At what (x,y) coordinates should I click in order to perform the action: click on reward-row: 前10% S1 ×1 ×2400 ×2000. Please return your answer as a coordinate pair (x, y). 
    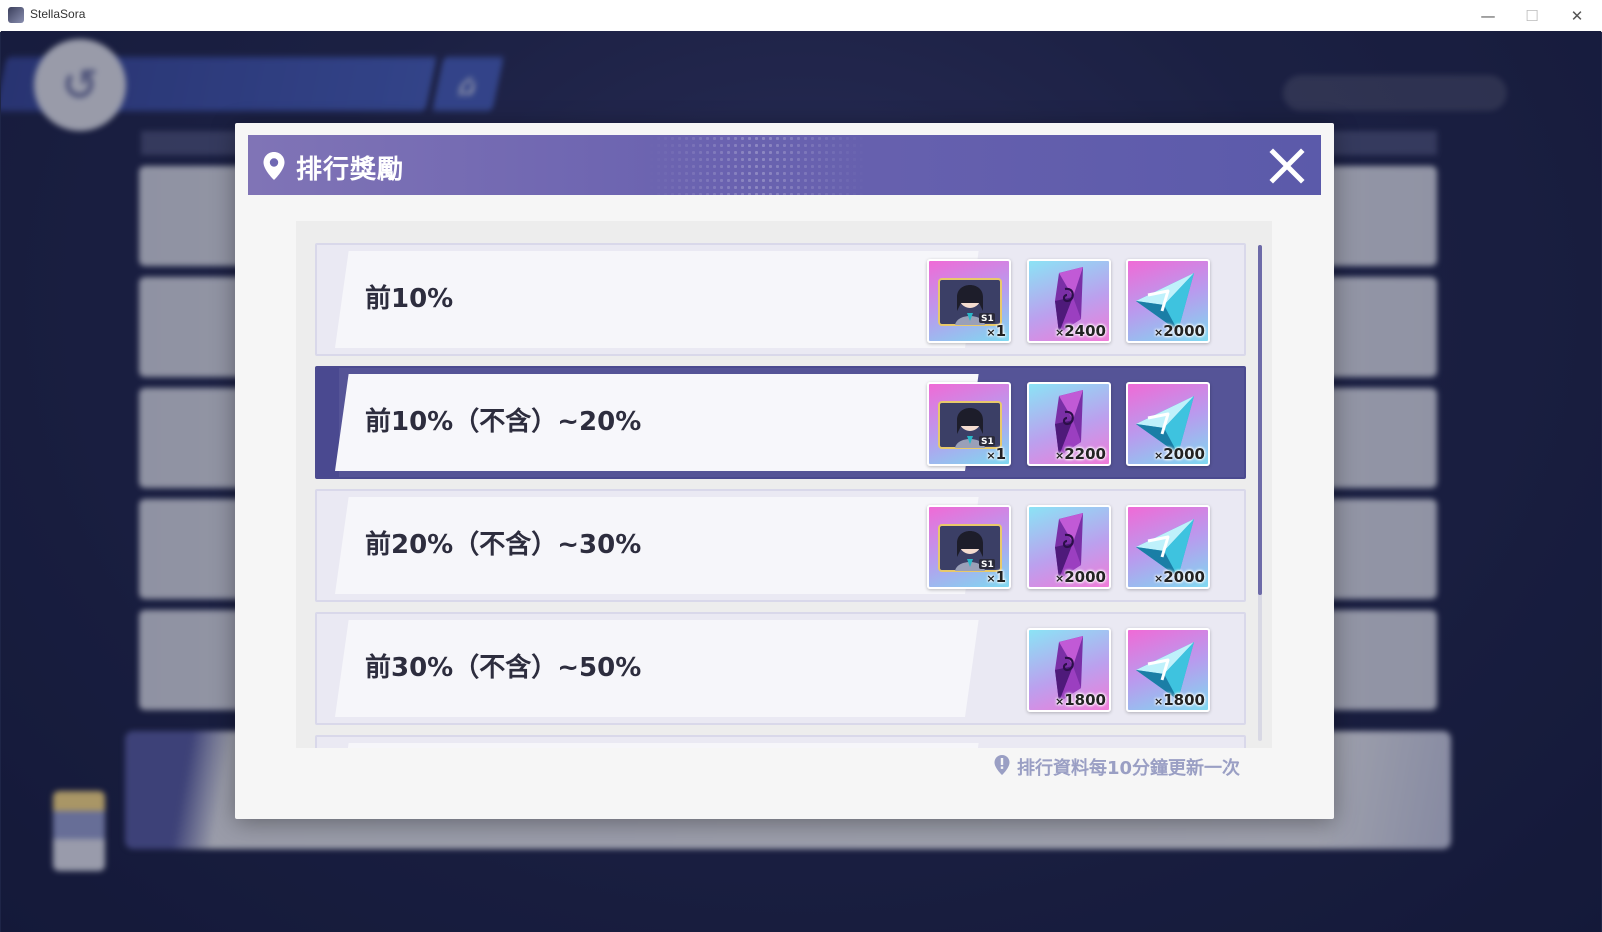
    Looking at the image, I should click on (780, 299).